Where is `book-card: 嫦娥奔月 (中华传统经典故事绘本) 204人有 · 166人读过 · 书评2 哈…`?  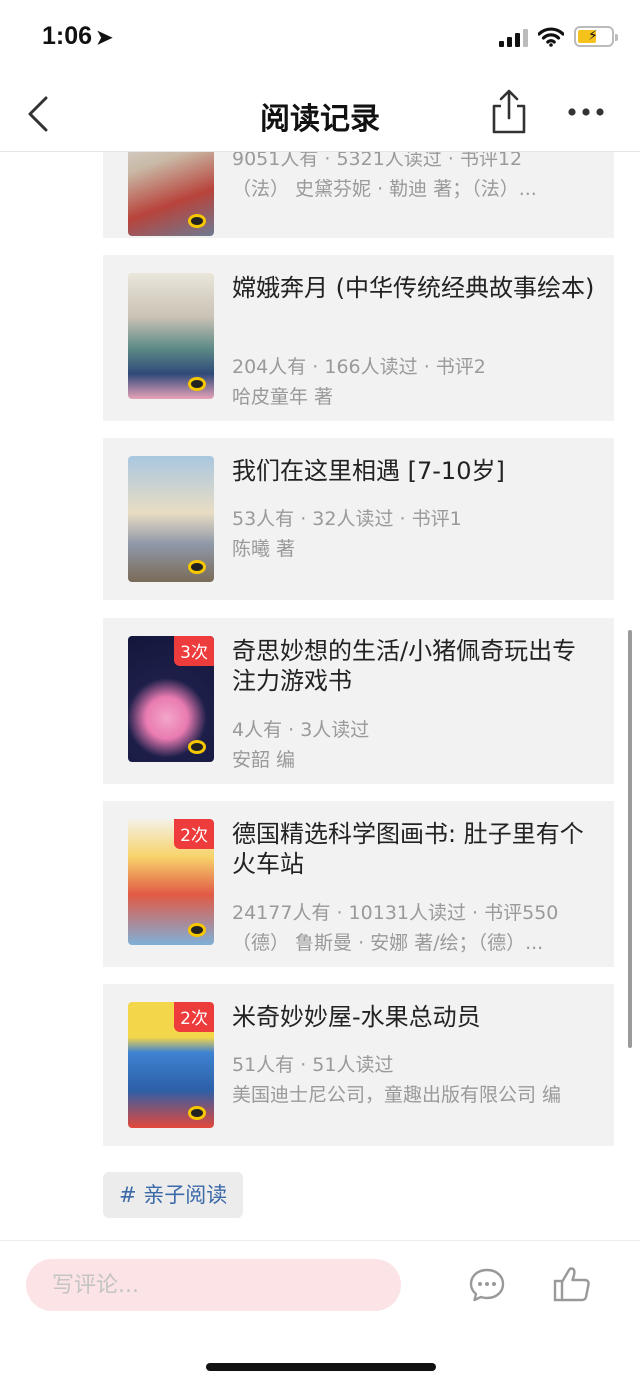
book-card: 嫦娥奔月 (中华传统经典故事绘本) 204人有 · 166人读过 · 书评2 哈… is located at coordinates (358, 338).